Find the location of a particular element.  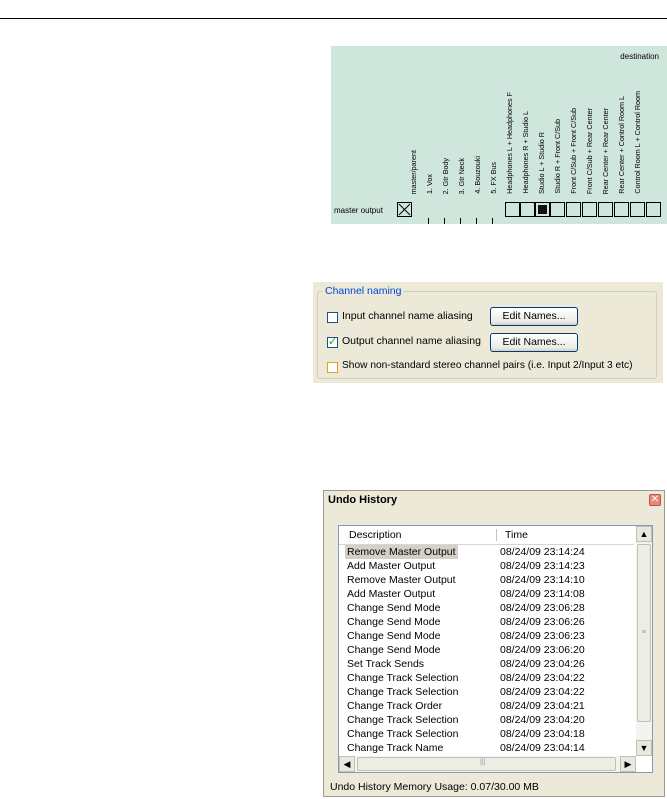

cross-icon is located at coordinates (404, 209).